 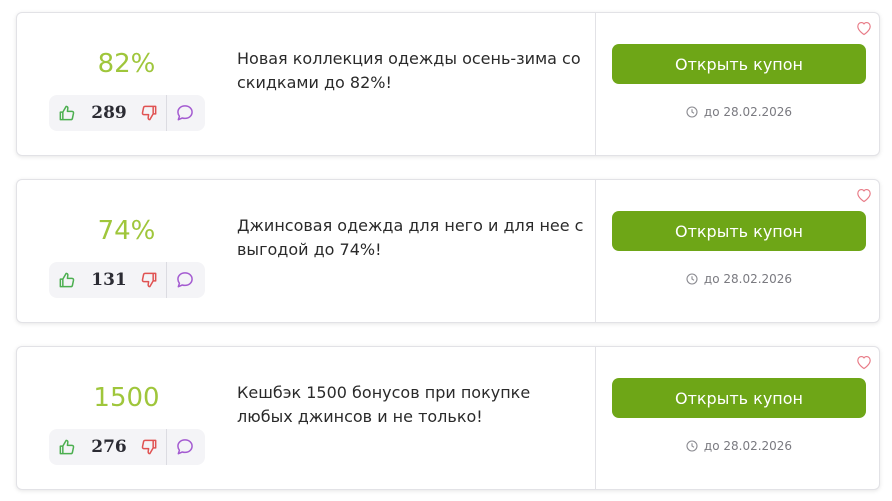 I want to click on vote-panel: 131, so click(x=127, y=280).